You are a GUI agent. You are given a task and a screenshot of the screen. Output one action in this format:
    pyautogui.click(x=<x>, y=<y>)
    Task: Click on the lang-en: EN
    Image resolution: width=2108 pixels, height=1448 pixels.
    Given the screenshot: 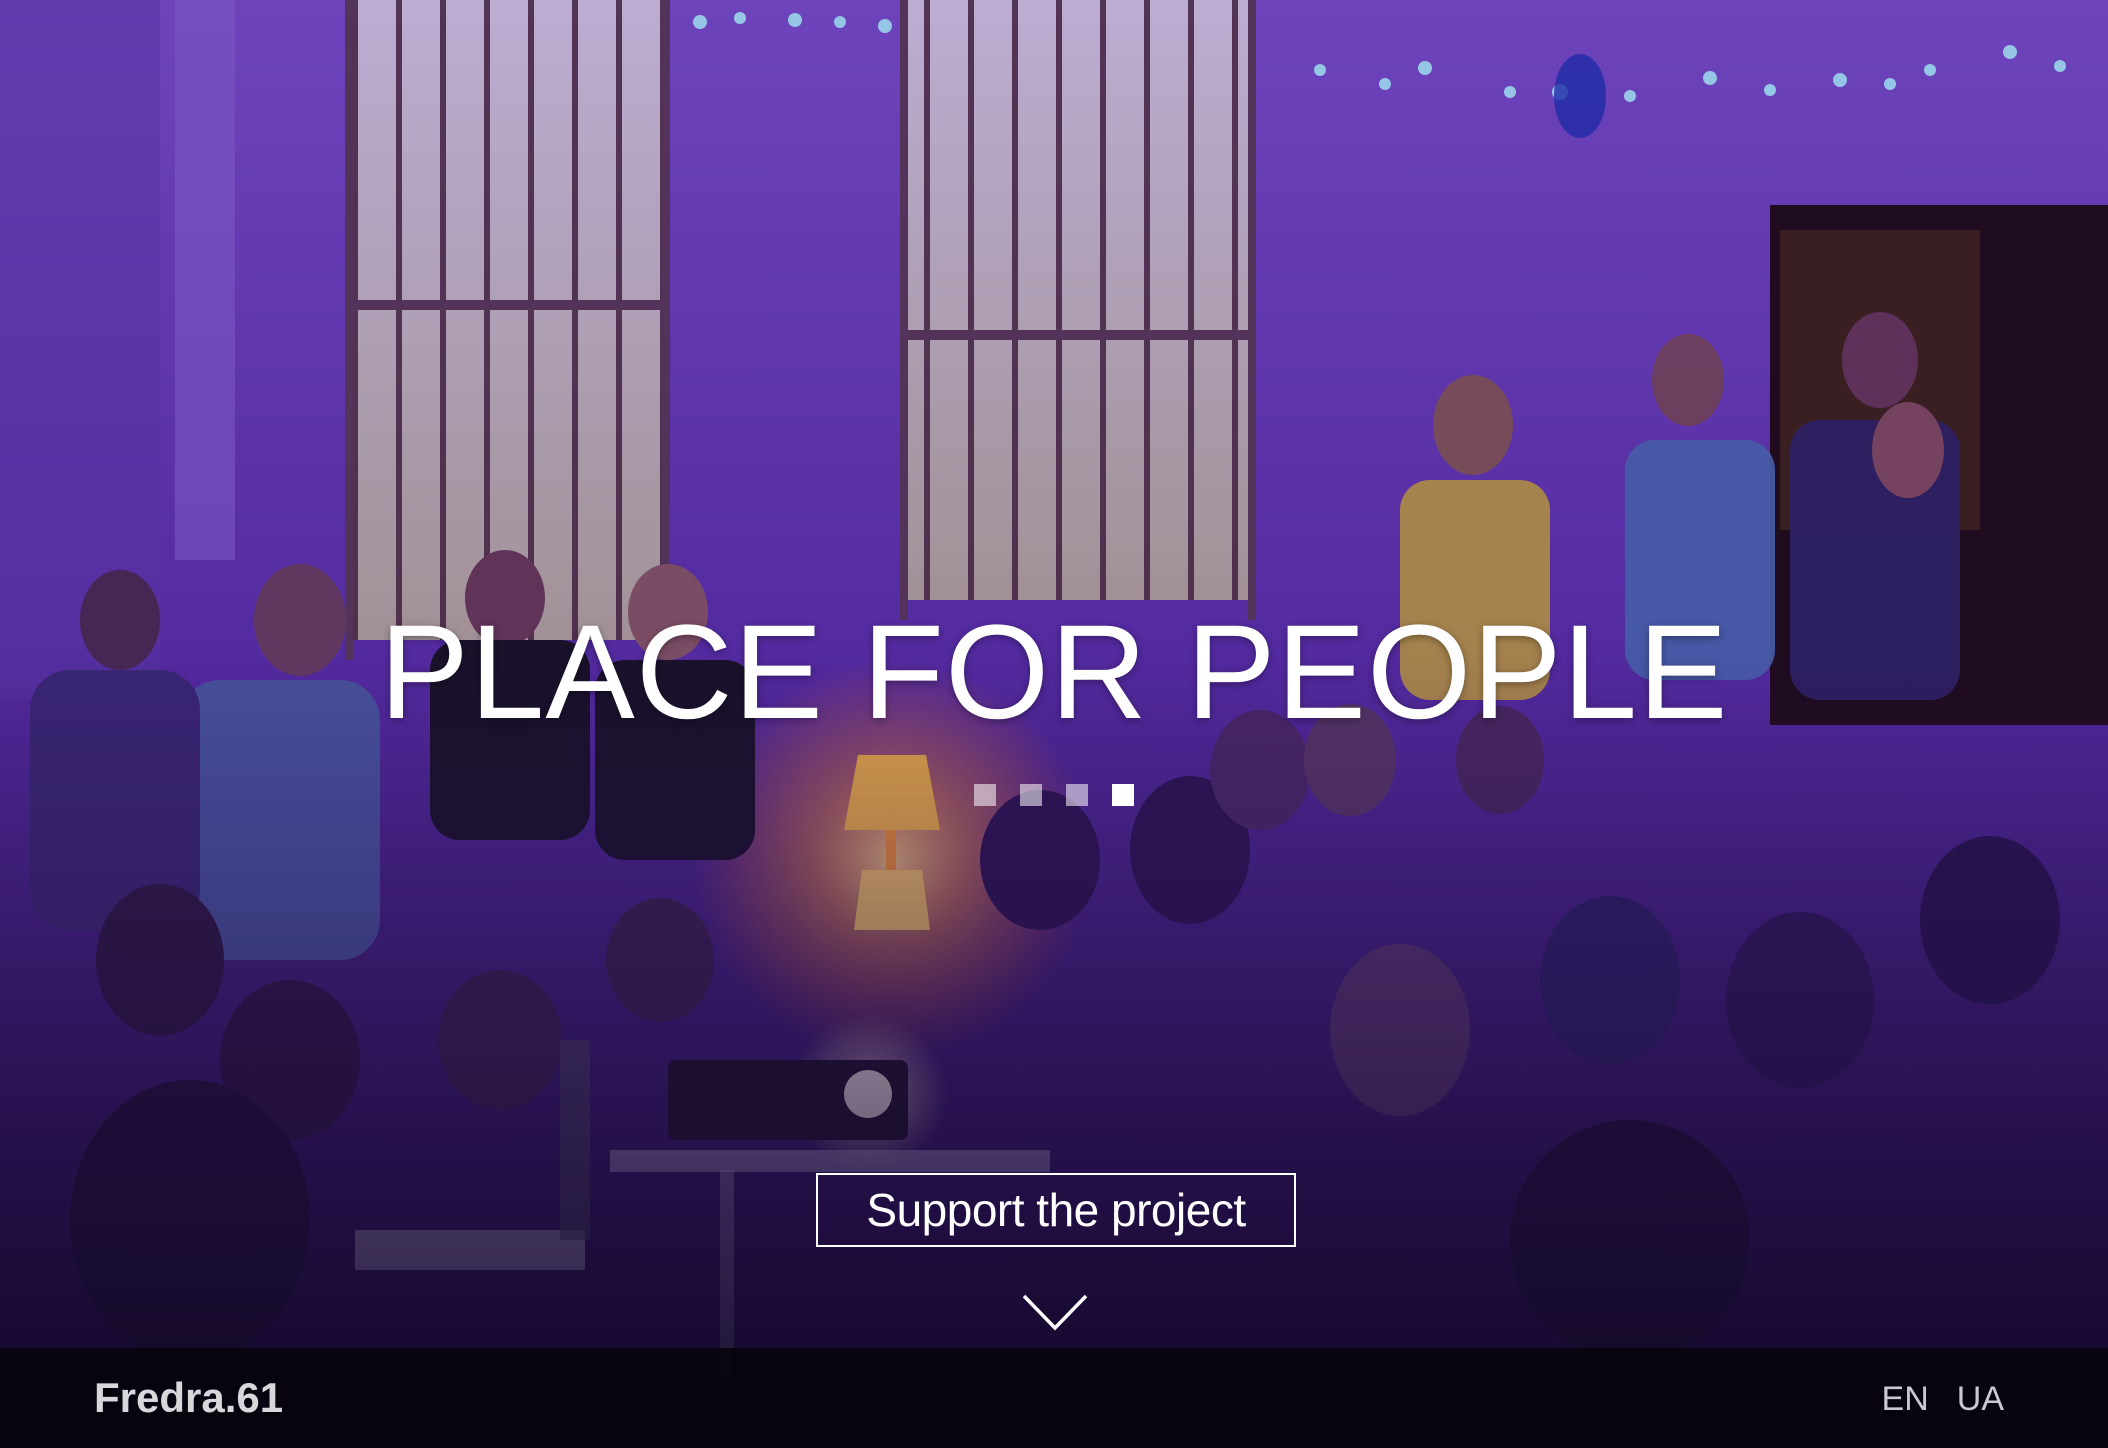 What is the action you would take?
    pyautogui.click(x=1905, y=1399)
    